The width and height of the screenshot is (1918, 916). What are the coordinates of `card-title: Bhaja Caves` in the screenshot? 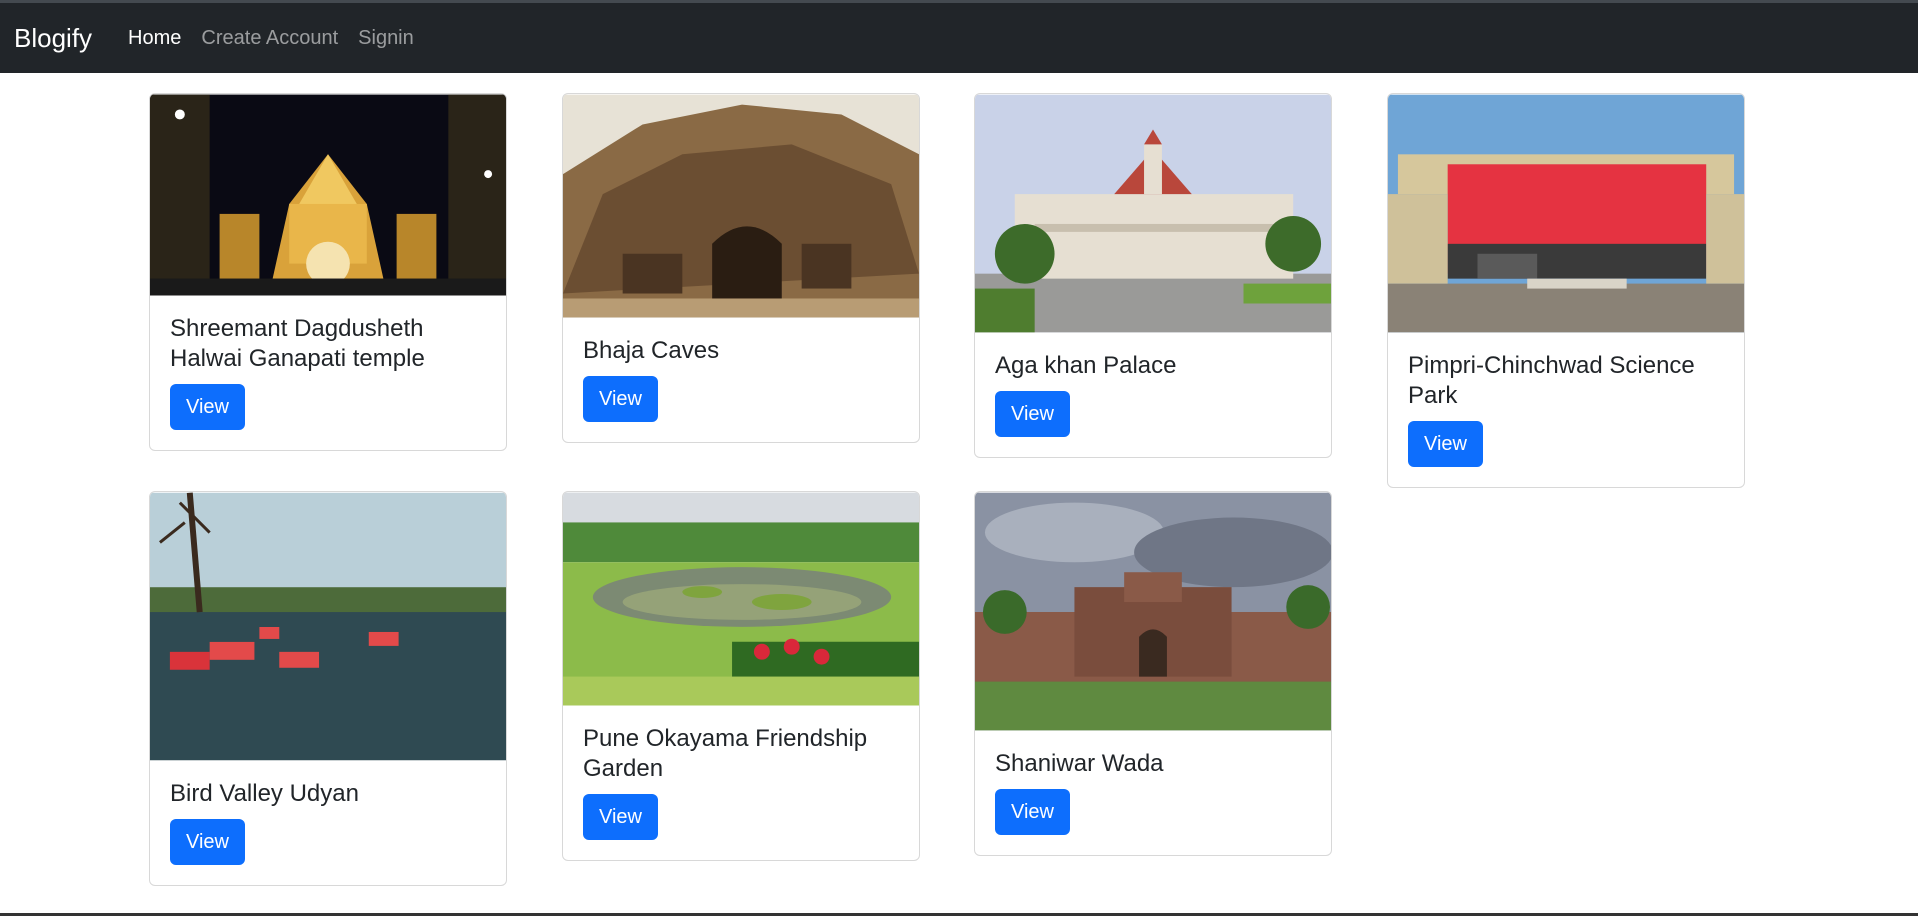 It's located at (651, 350).